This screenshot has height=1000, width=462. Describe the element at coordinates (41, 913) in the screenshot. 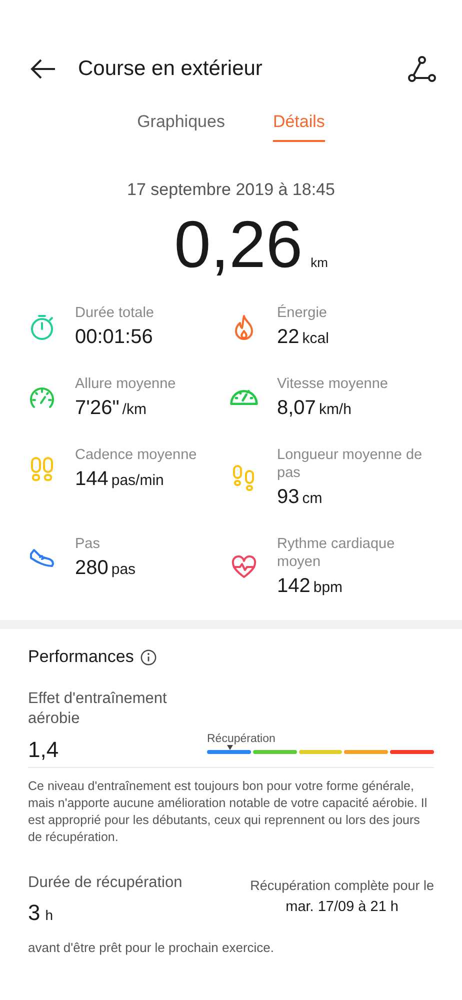

I see `recovery-value: 3 h` at that location.